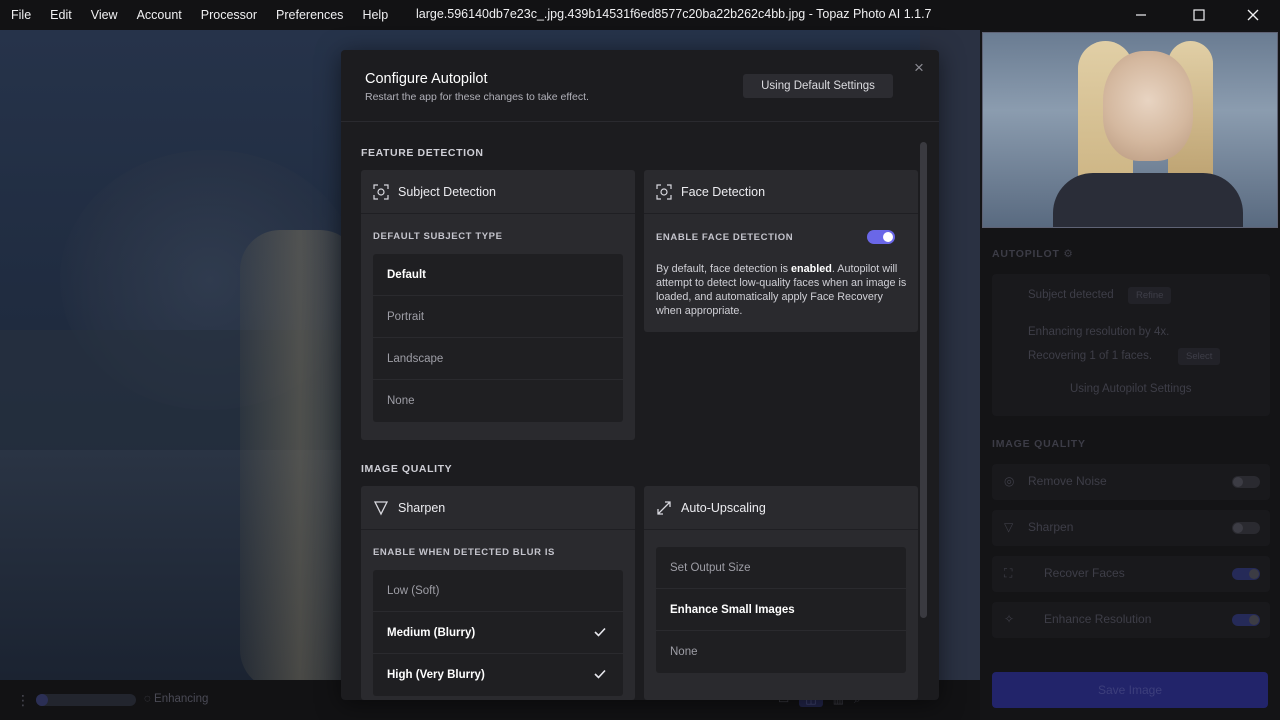  What do you see at coordinates (1084, 573) in the screenshot?
I see `recover-faces-label: Recover Faces` at bounding box center [1084, 573].